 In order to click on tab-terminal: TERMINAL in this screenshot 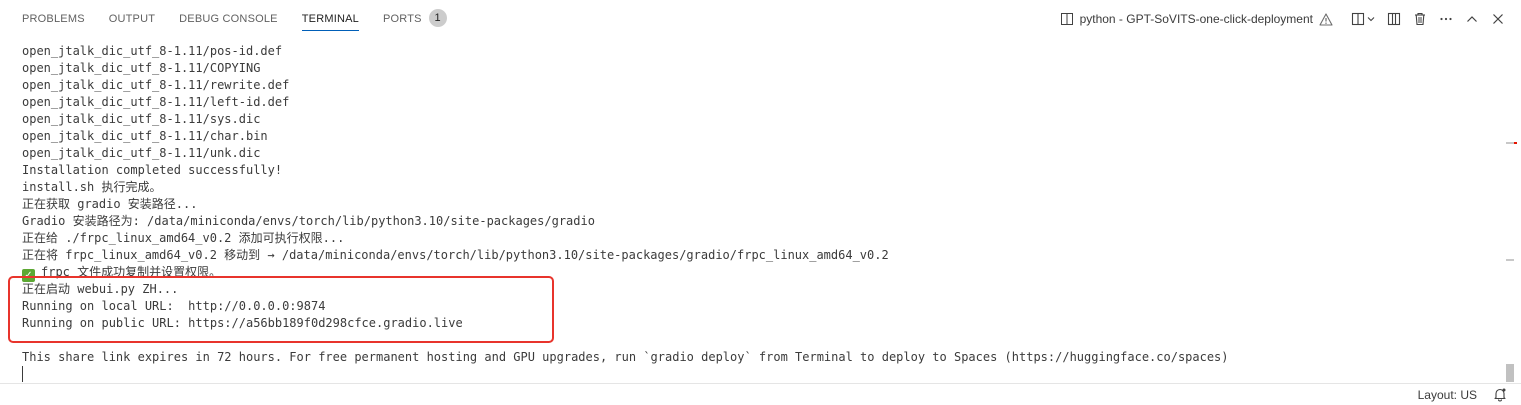, I will do `click(330, 19)`.